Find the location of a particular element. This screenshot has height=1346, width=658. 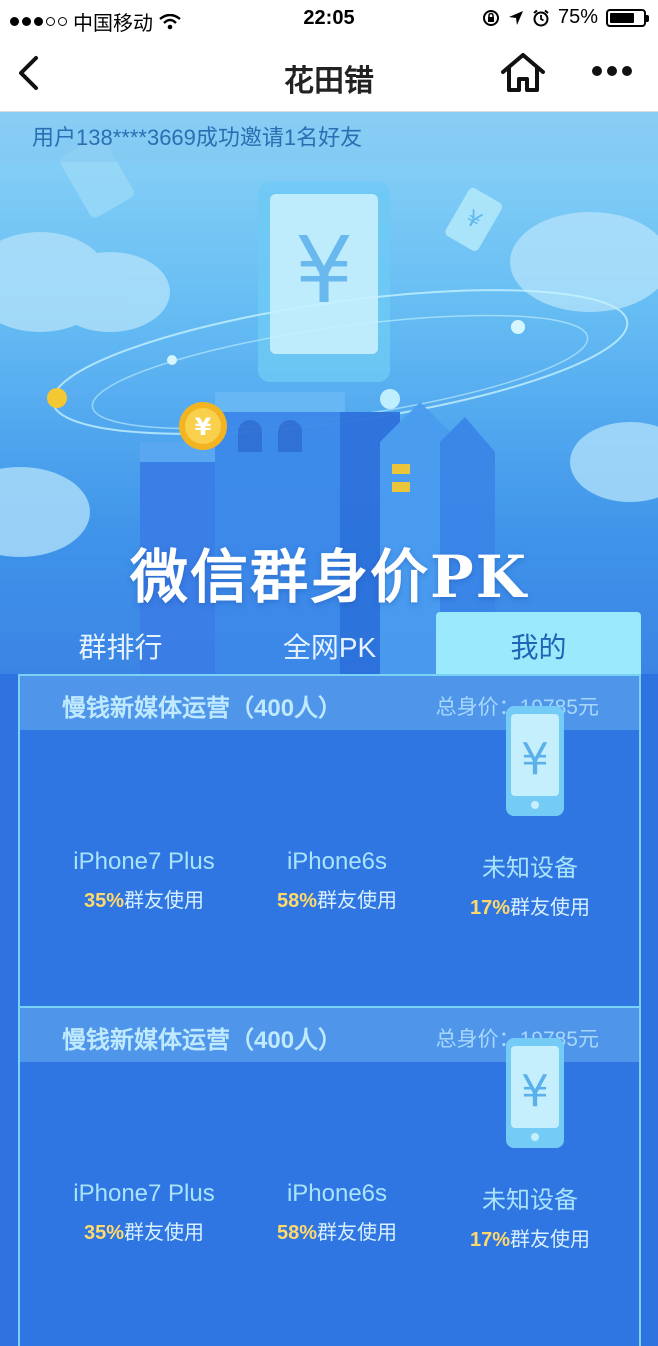

tab-network-pk: 全网PK is located at coordinates (329, 644).